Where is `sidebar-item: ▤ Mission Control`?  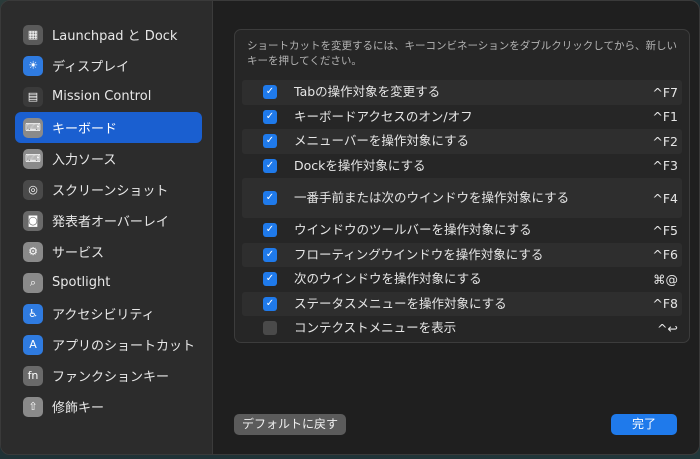
sidebar-item: ▤ Mission Control is located at coordinates (108, 96).